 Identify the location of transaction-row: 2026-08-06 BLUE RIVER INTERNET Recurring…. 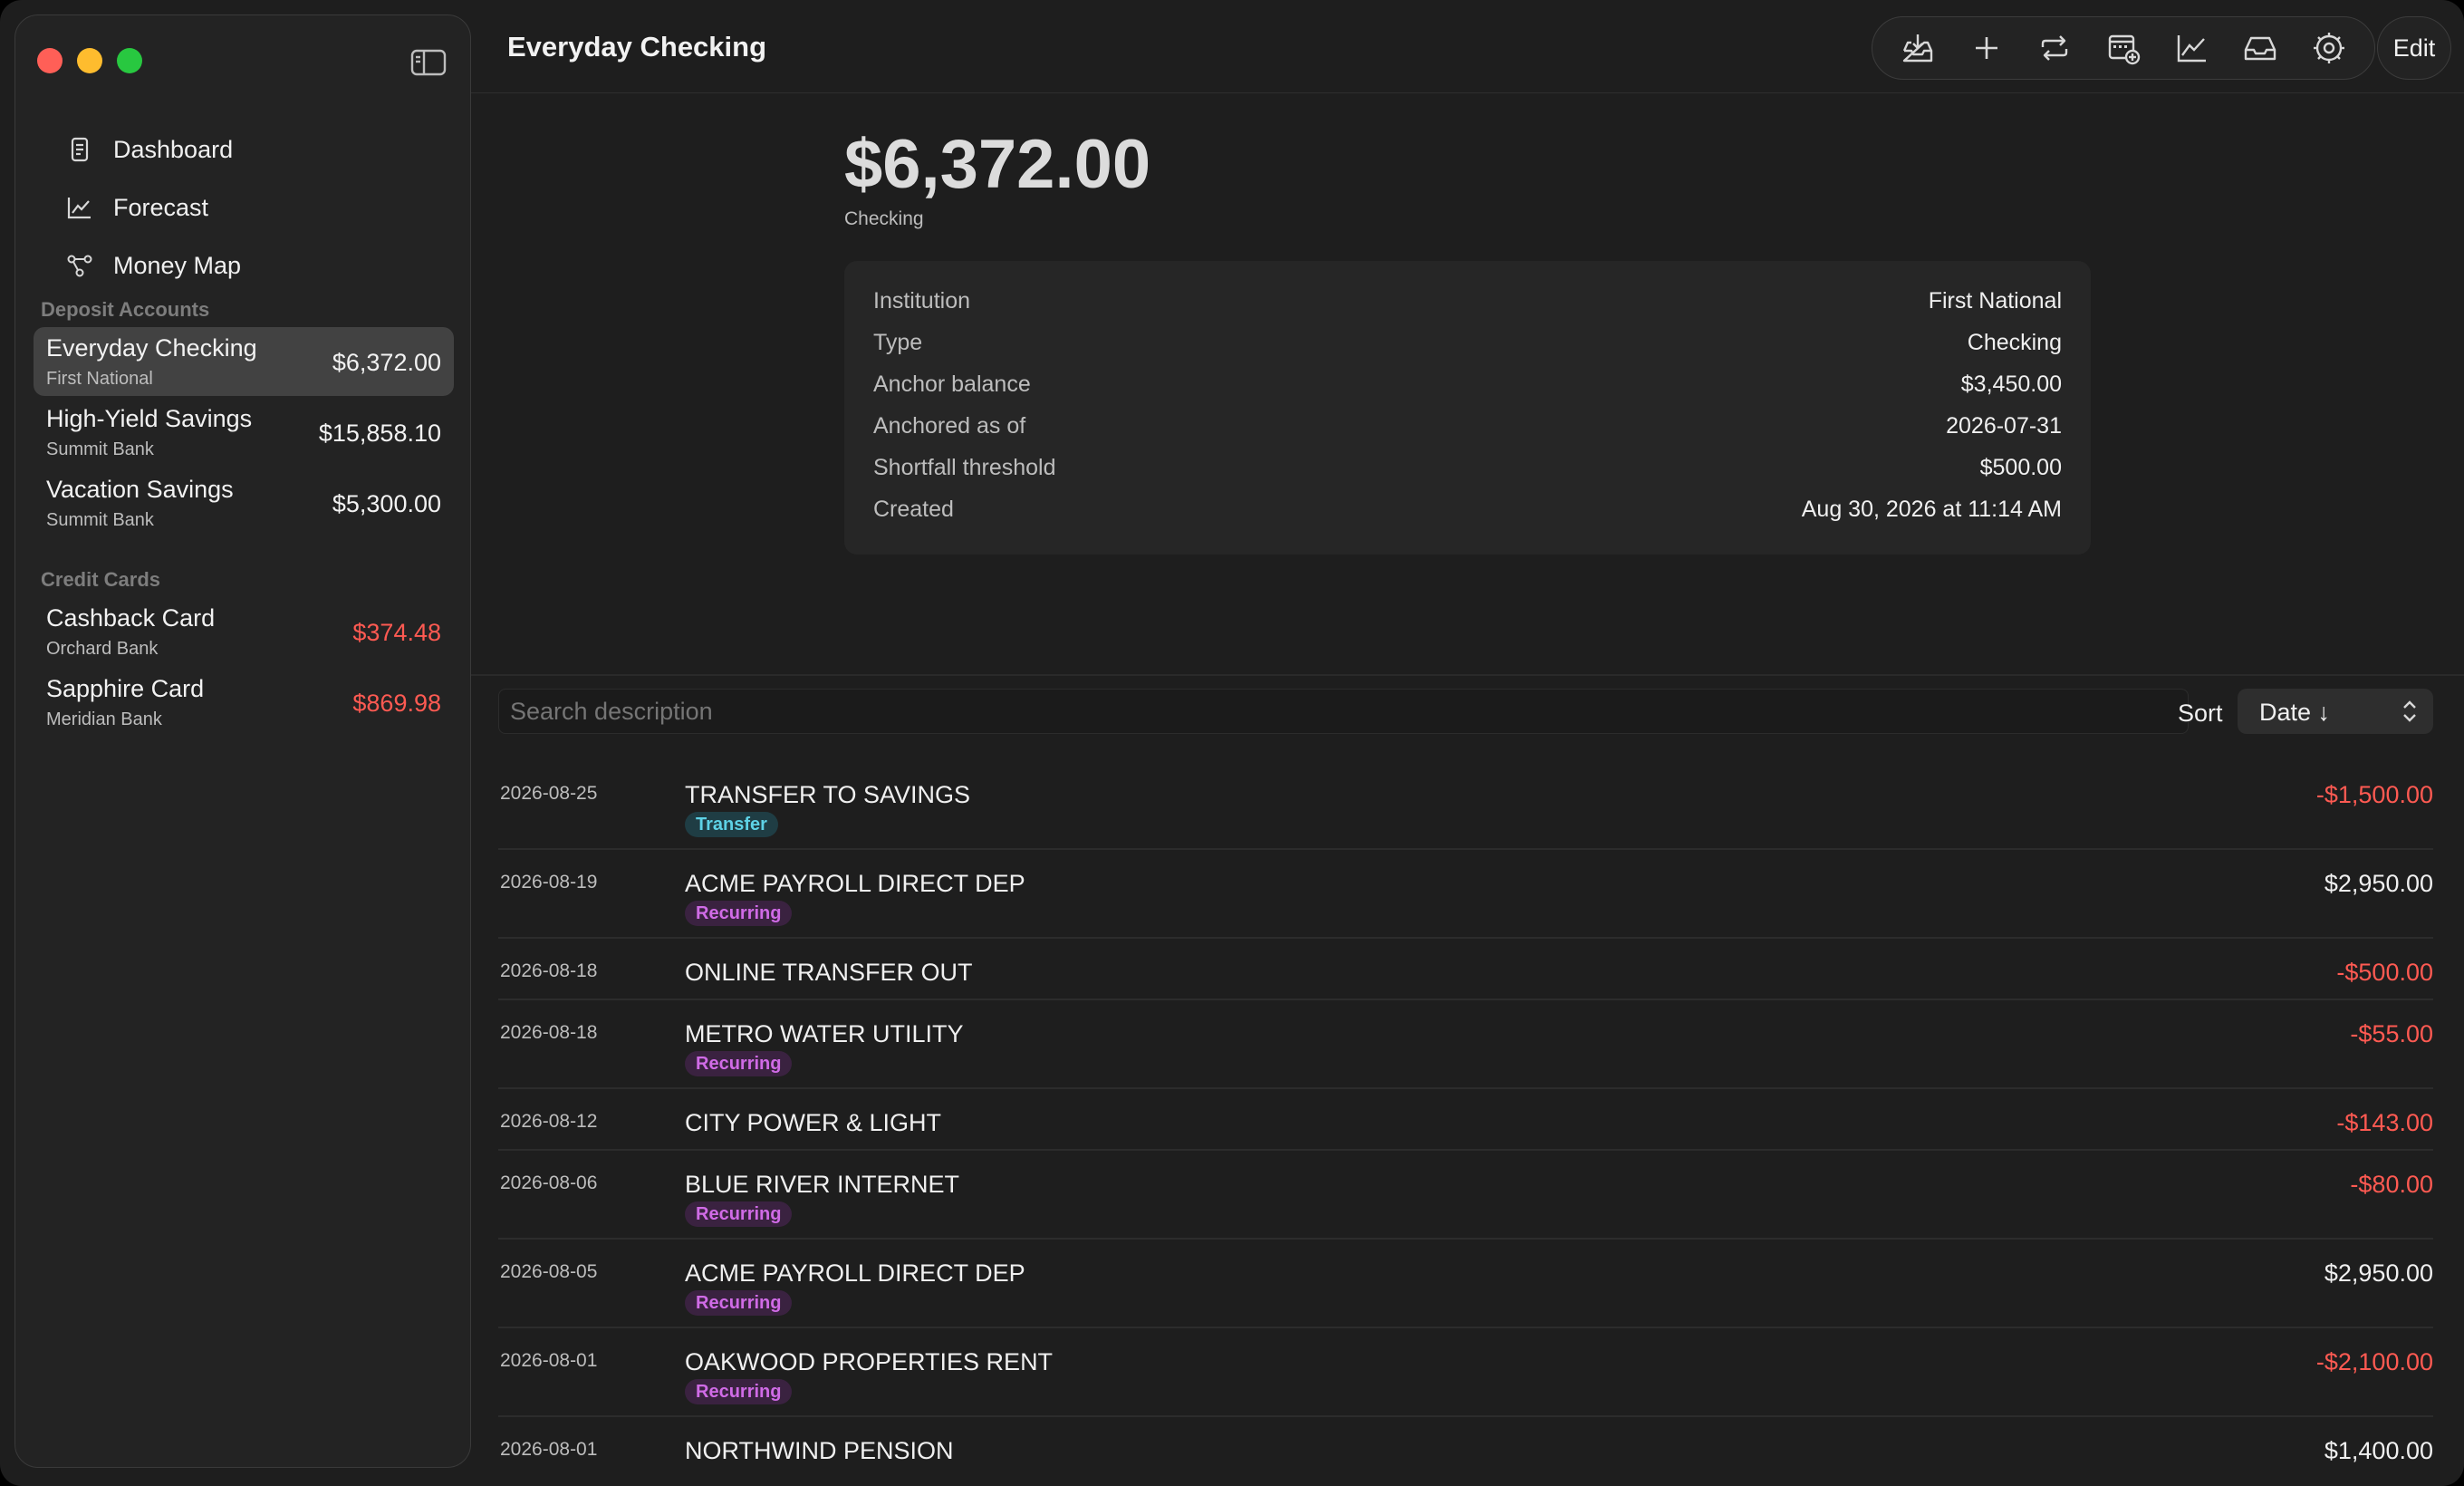
(1465, 1196).